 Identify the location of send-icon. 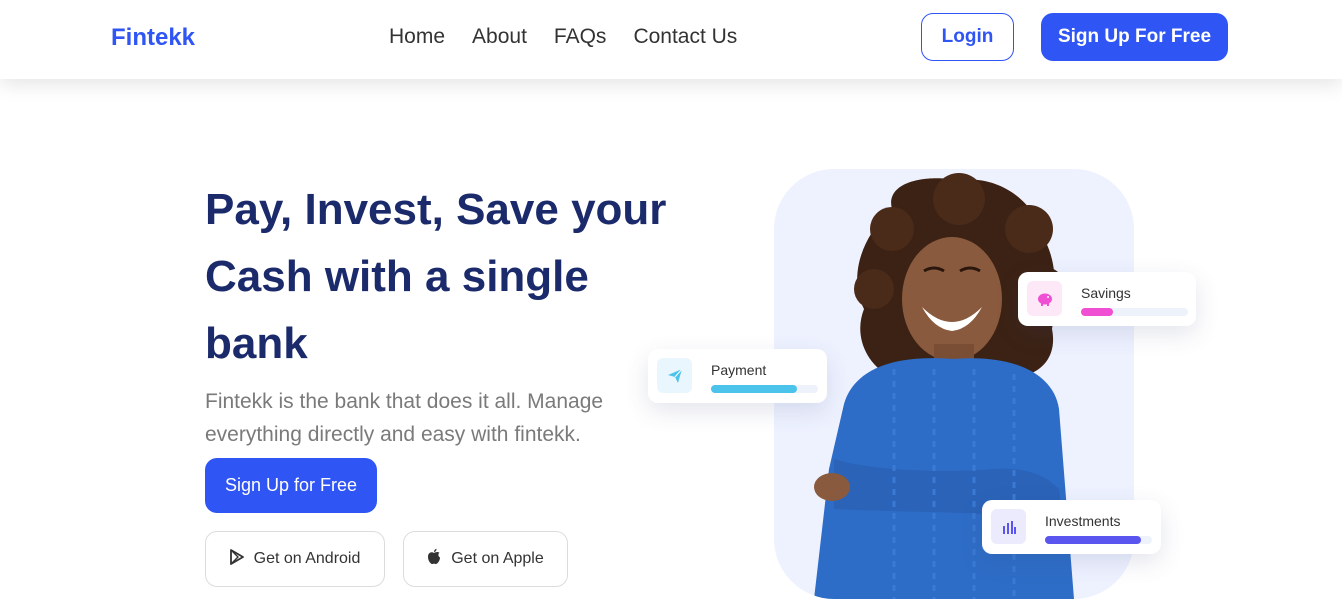
(674, 375).